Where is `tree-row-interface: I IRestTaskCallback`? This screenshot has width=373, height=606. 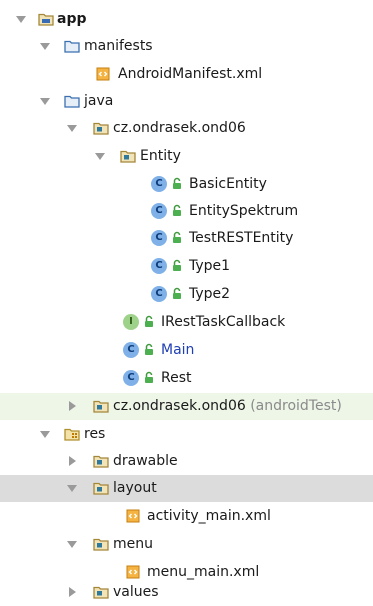
tree-row-interface: I IRestTaskCallback is located at coordinates (186, 322).